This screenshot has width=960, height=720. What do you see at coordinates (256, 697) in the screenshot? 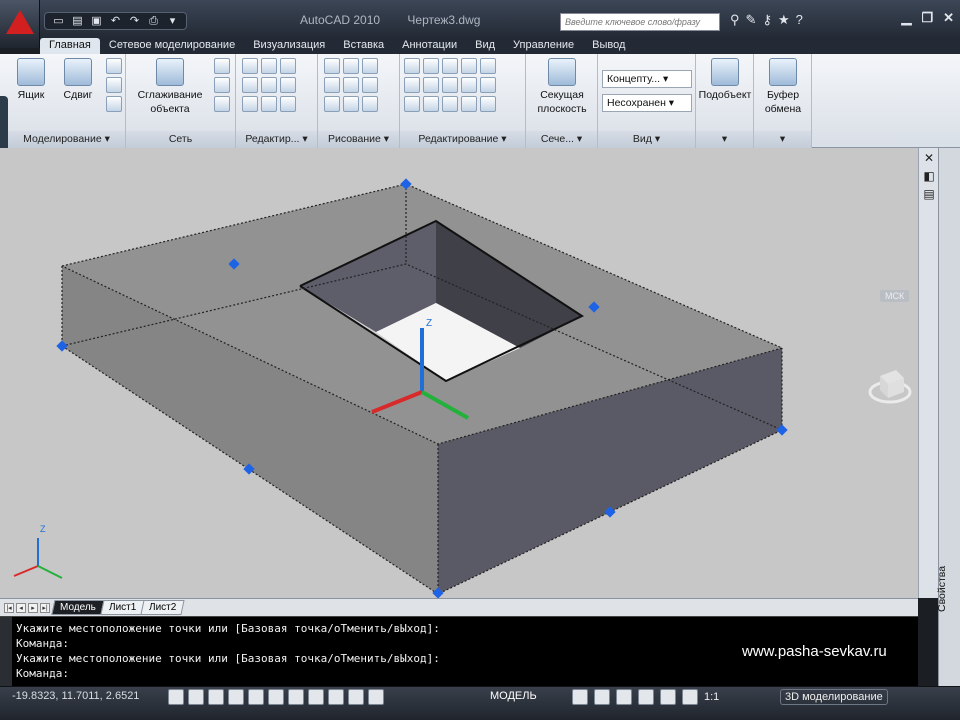
I see `osnap-toggle` at bounding box center [256, 697].